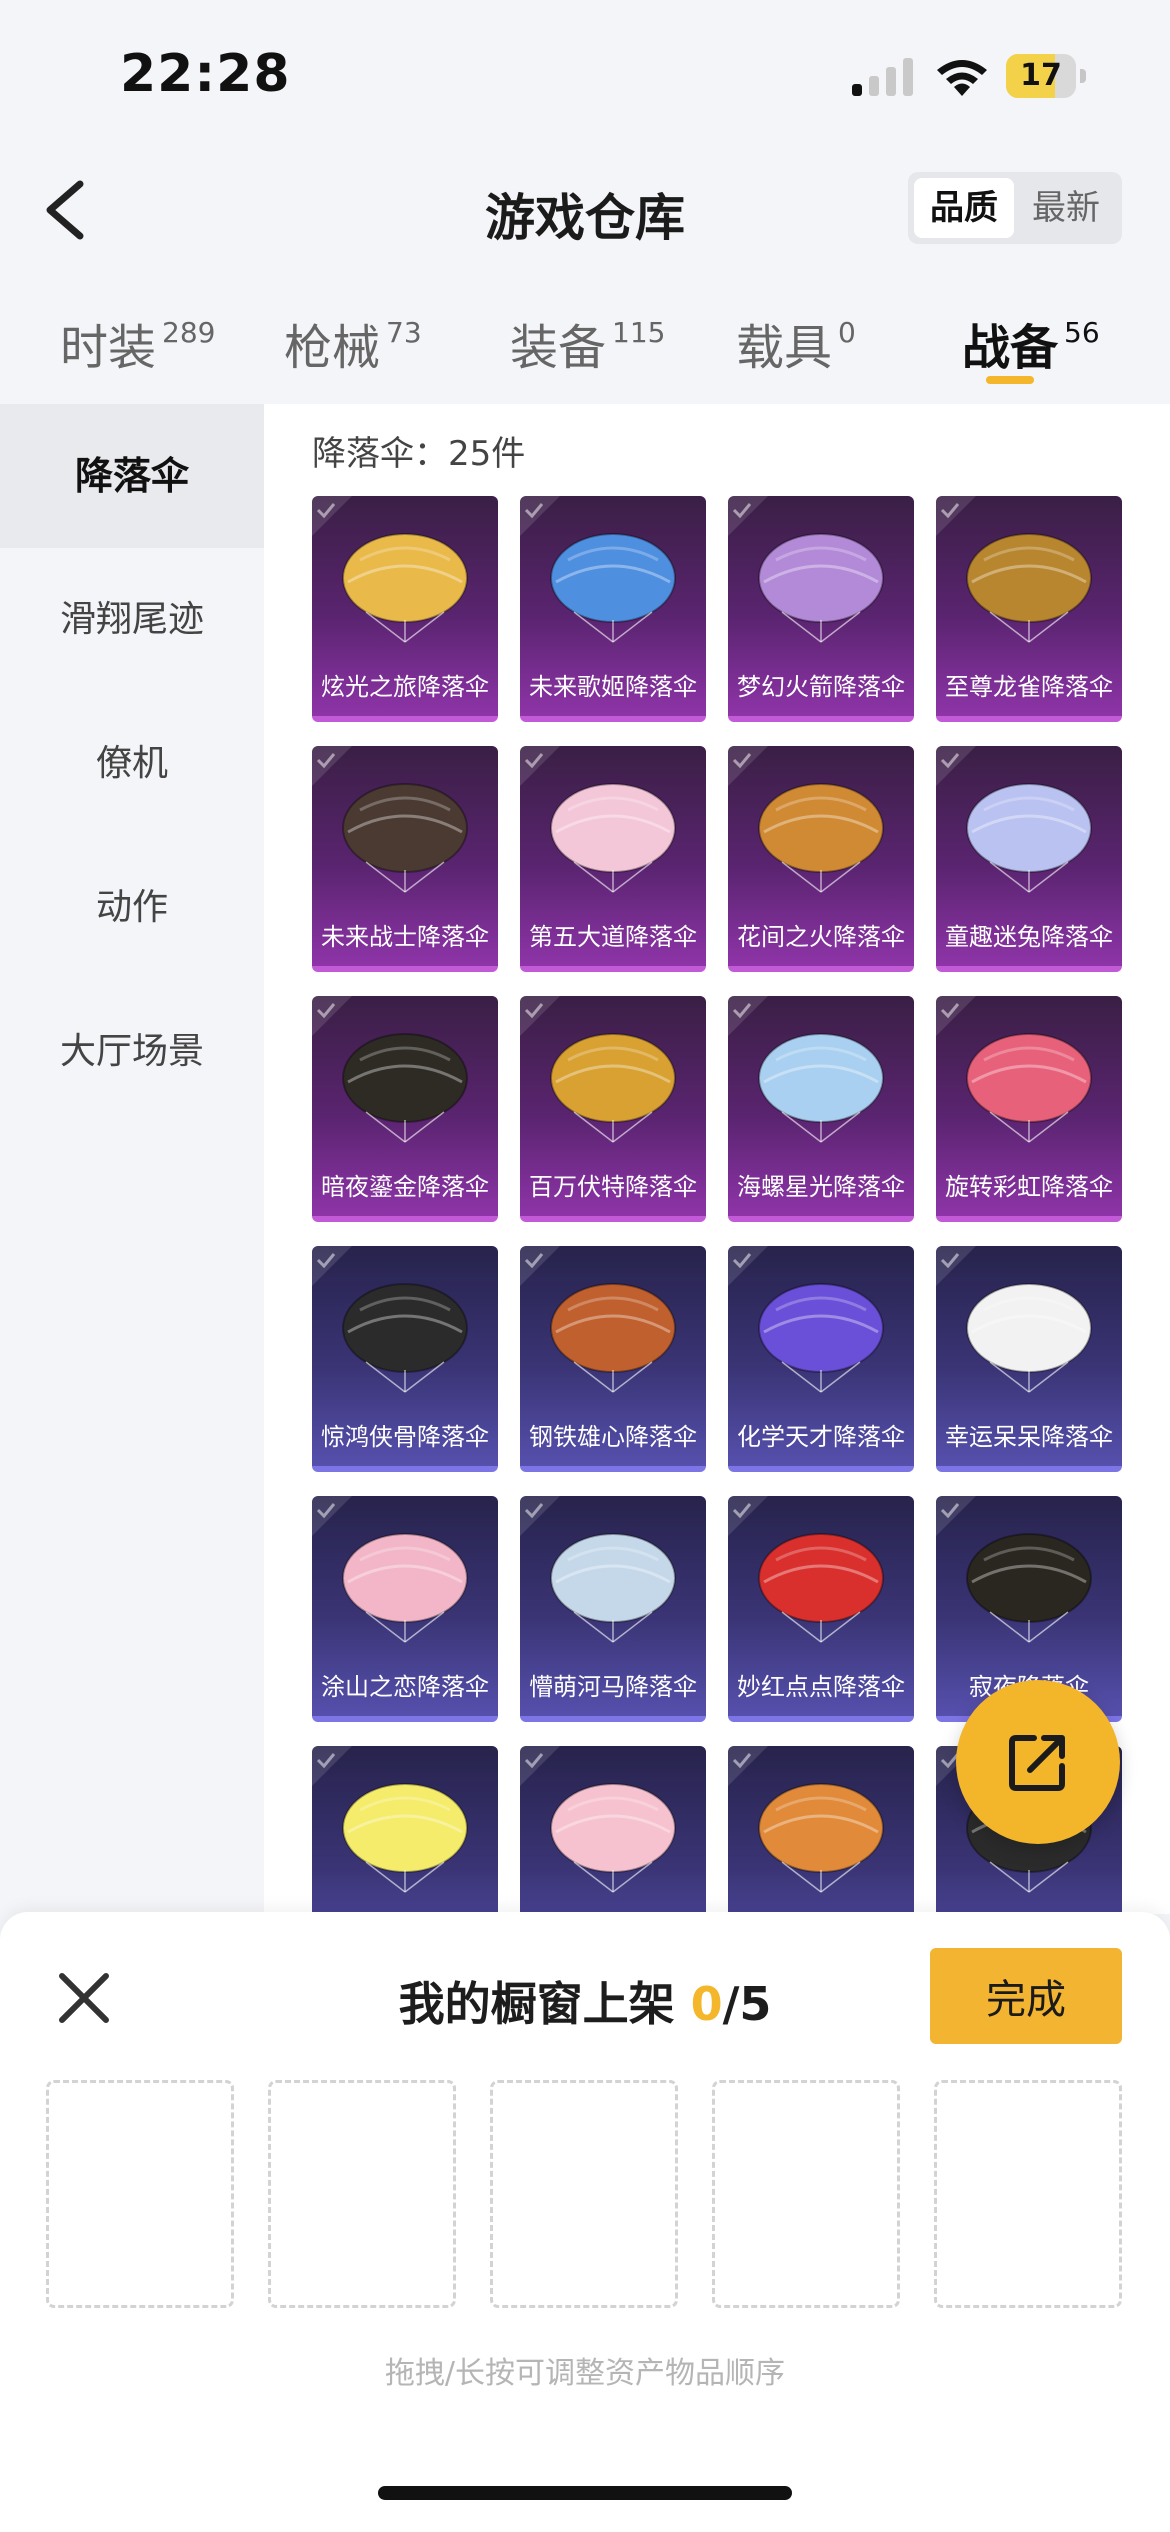 The width and height of the screenshot is (1170, 2532). I want to click on inventory-card: 涂山之恋降落伞, so click(405, 1609).